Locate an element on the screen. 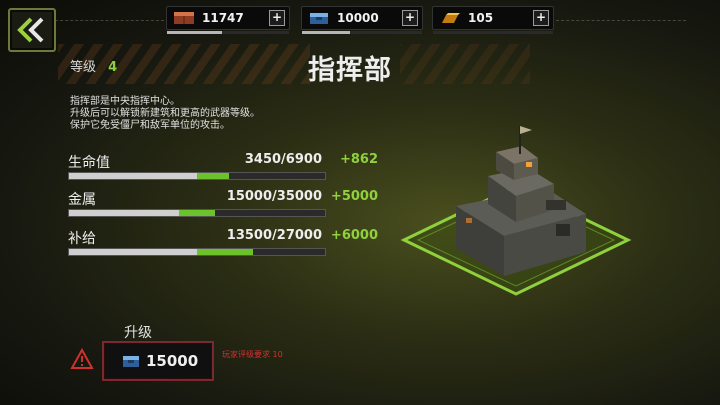 The width and height of the screenshot is (720, 405). upgrade-requirement: 玩家评级要求 10 is located at coordinates (252, 354).